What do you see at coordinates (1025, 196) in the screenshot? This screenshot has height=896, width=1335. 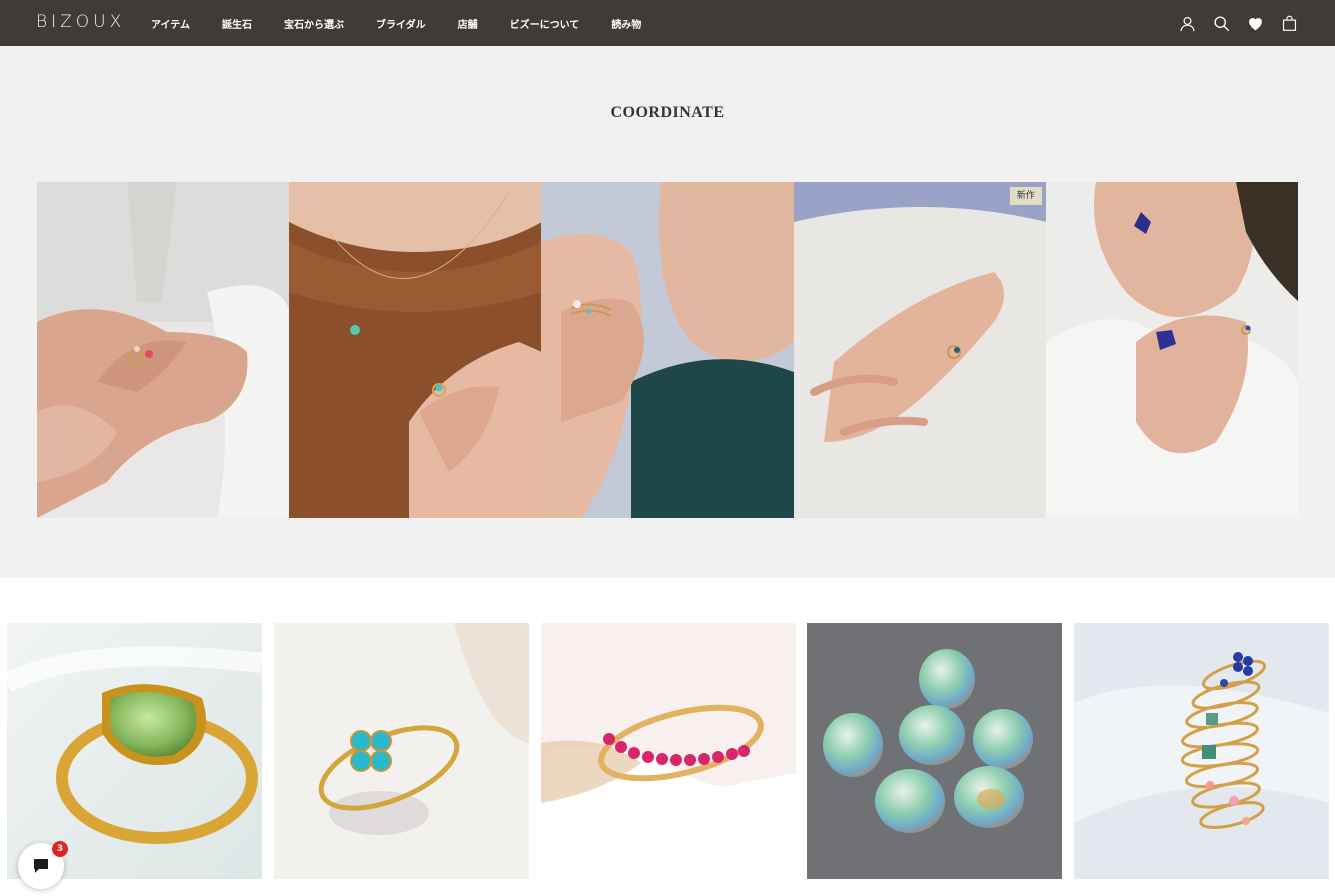 I see `new-badge: 新作` at bounding box center [1025, 196].